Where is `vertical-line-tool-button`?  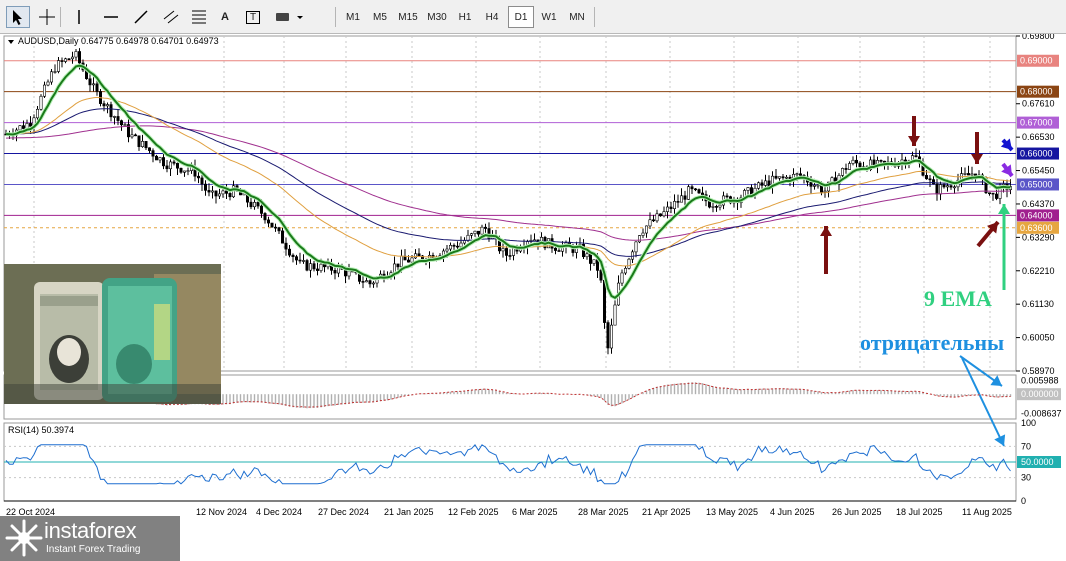 vertical-line-tool-button is located at coordinates (79, 17).